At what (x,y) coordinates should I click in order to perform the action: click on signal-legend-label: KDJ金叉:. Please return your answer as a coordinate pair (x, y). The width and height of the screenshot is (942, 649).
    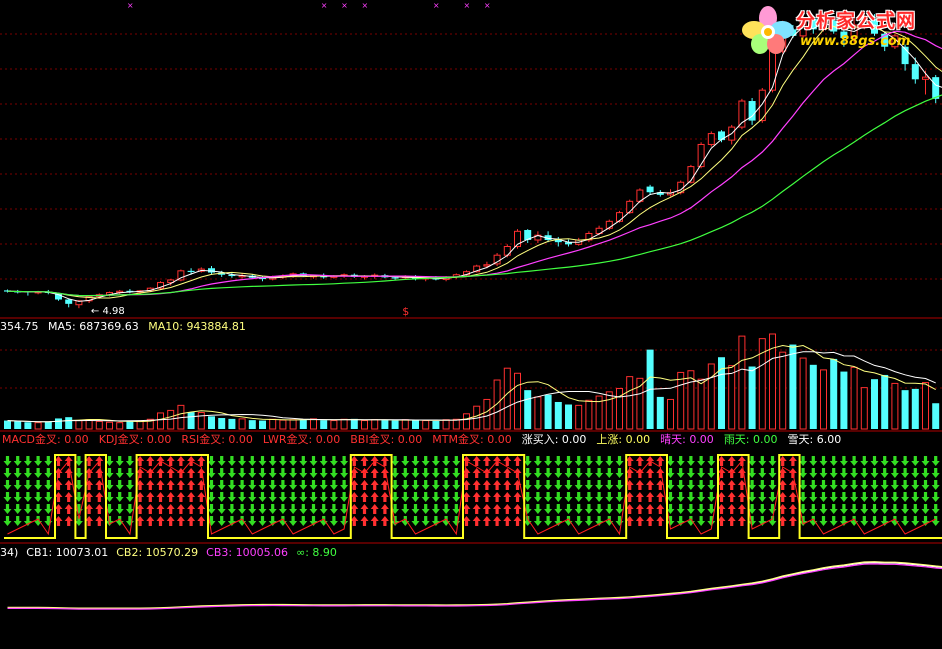
    Looking at the image, I should click on (122, 439).